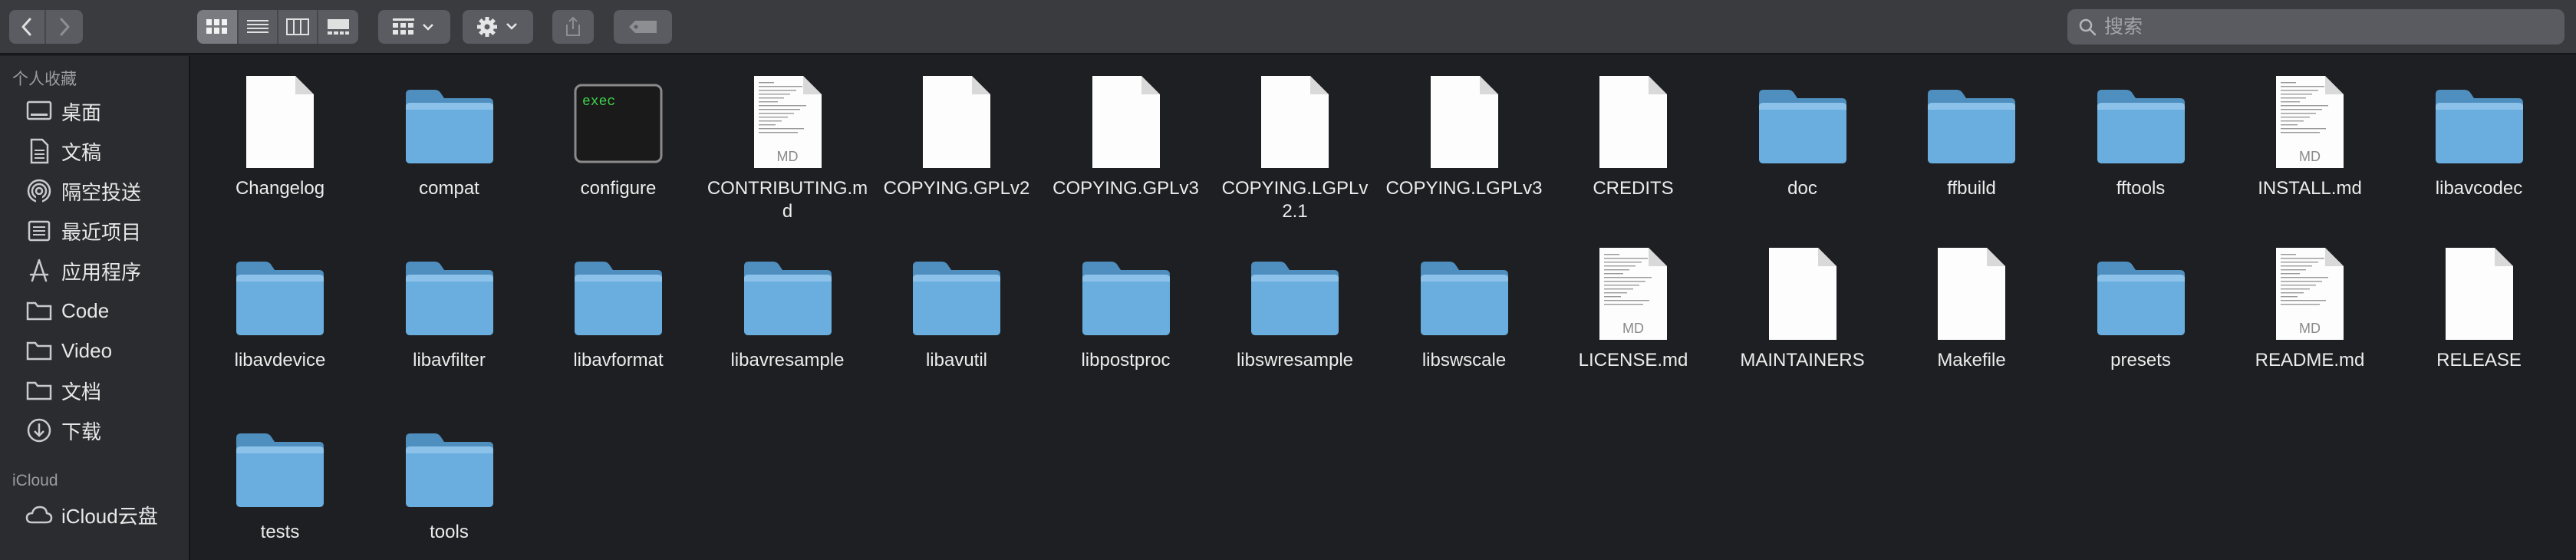  I want to click on sidebar-item-documents: 文稿, so click(105, 151).